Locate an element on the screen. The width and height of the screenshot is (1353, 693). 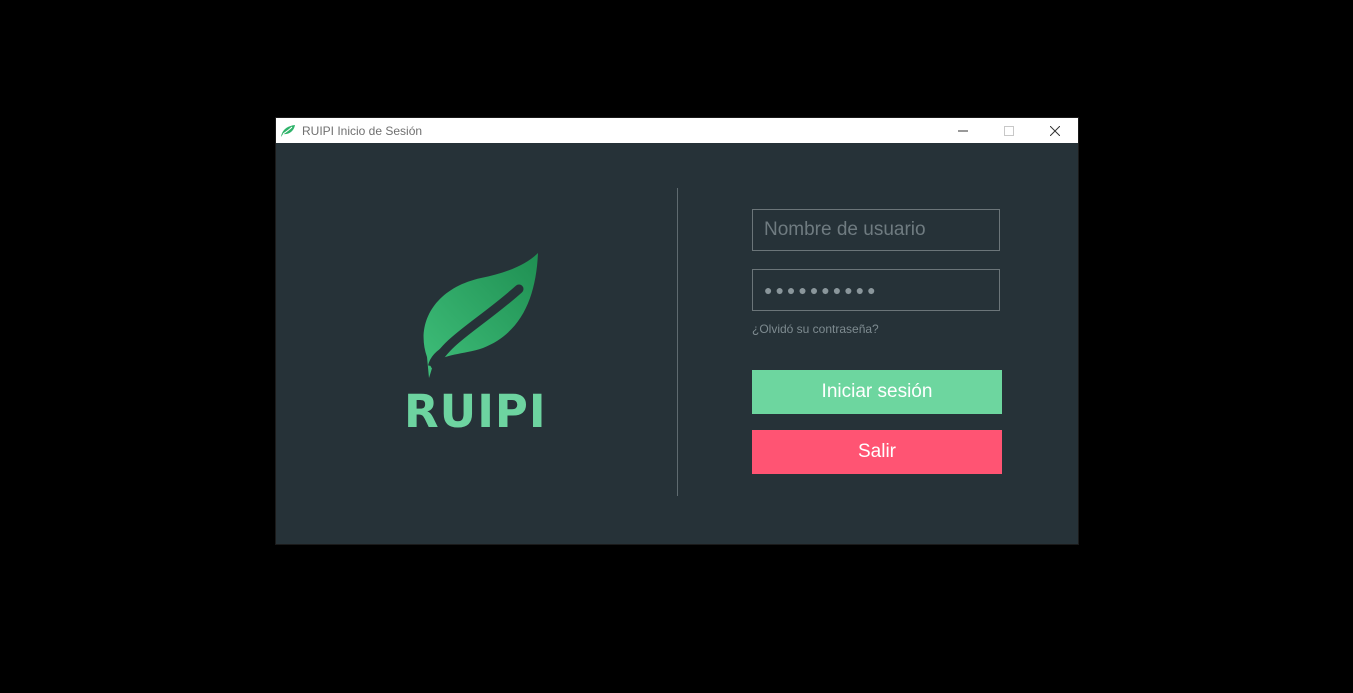
minimize-icon is located at coordinates (963, 130).